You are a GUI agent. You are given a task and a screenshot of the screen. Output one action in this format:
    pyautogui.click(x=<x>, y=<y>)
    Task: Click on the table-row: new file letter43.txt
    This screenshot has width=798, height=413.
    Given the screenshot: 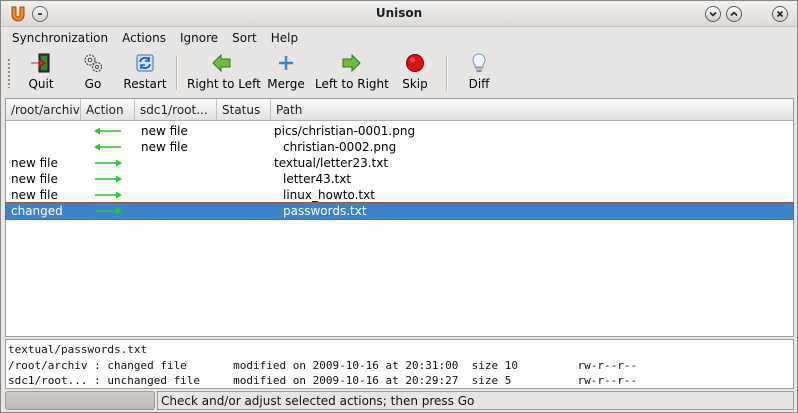 What is the action you would take?
    pyautogui.click(x=399, y=179)
    